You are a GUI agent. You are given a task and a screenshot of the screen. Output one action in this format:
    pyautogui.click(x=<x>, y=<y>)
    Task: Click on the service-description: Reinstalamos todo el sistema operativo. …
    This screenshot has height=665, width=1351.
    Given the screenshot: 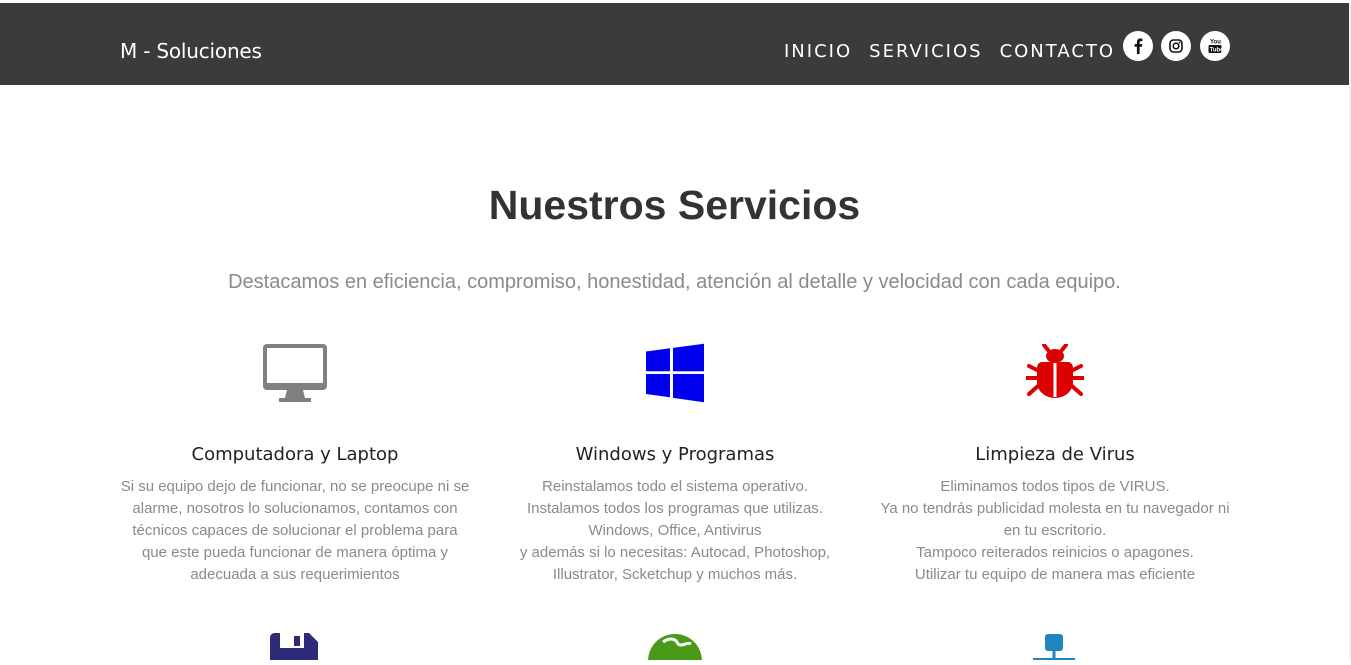 What is the action you would take?
    pyautogui.click(x=675, y=530)
    